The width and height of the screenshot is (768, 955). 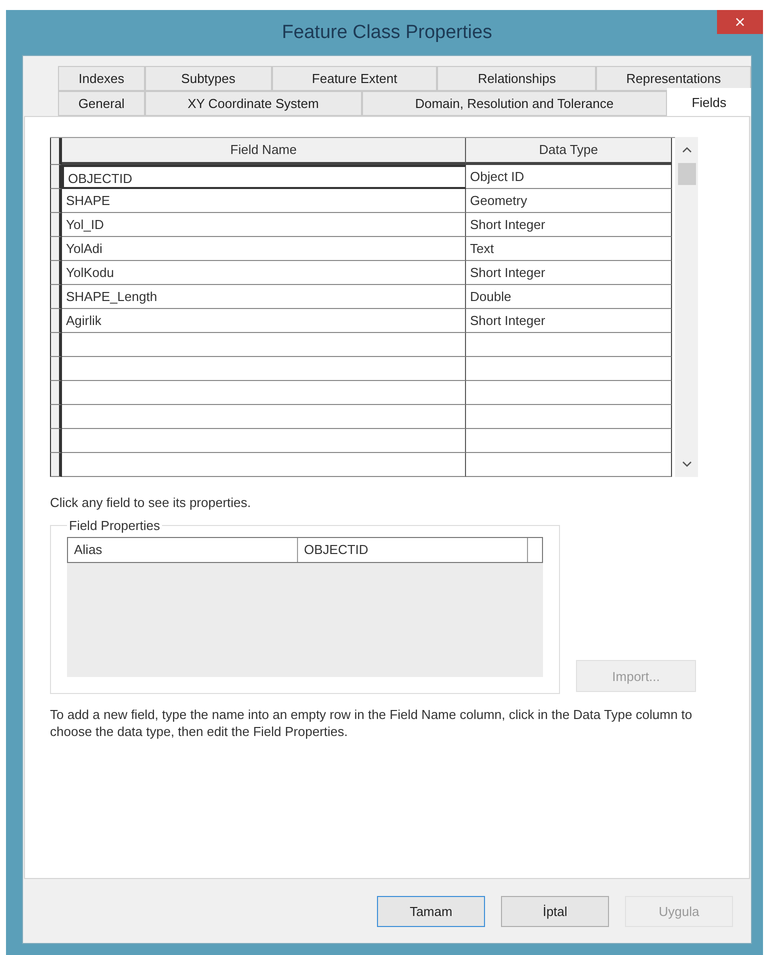 I want to click on column-header: Data Type, so click(x=569, y=151).